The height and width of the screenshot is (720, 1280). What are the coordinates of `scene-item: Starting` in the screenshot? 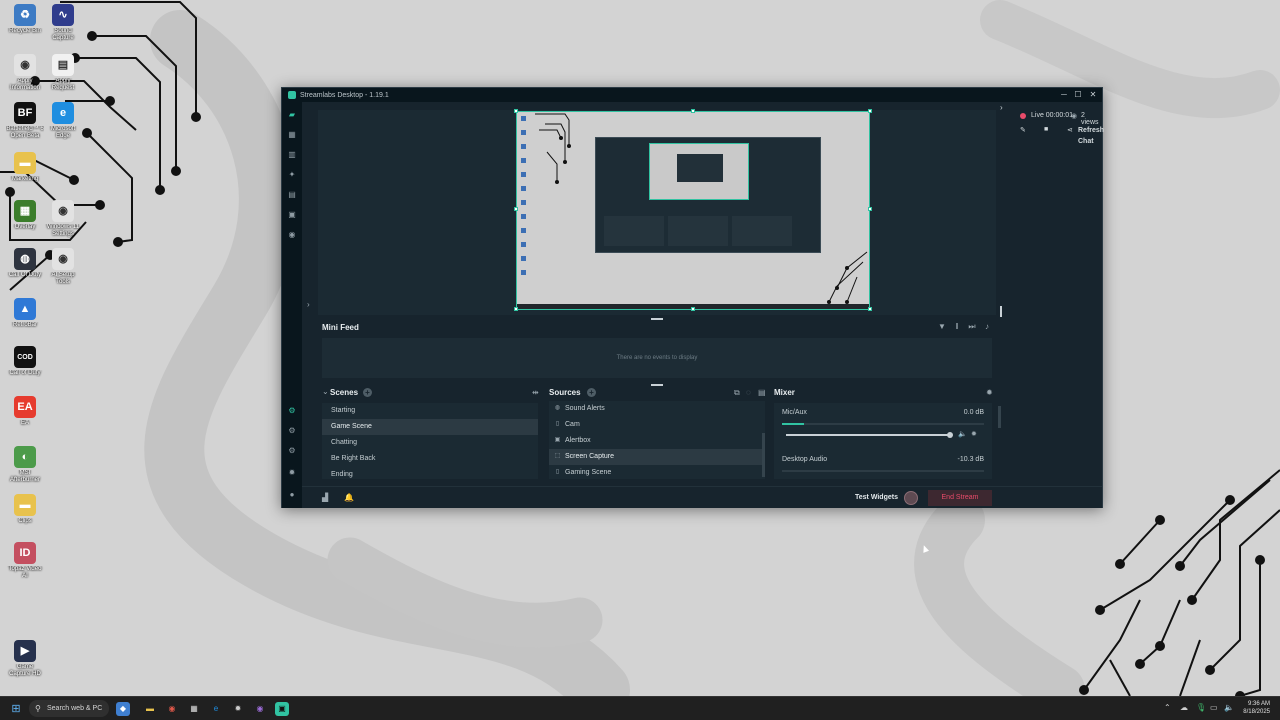 It's located at (430, 411).